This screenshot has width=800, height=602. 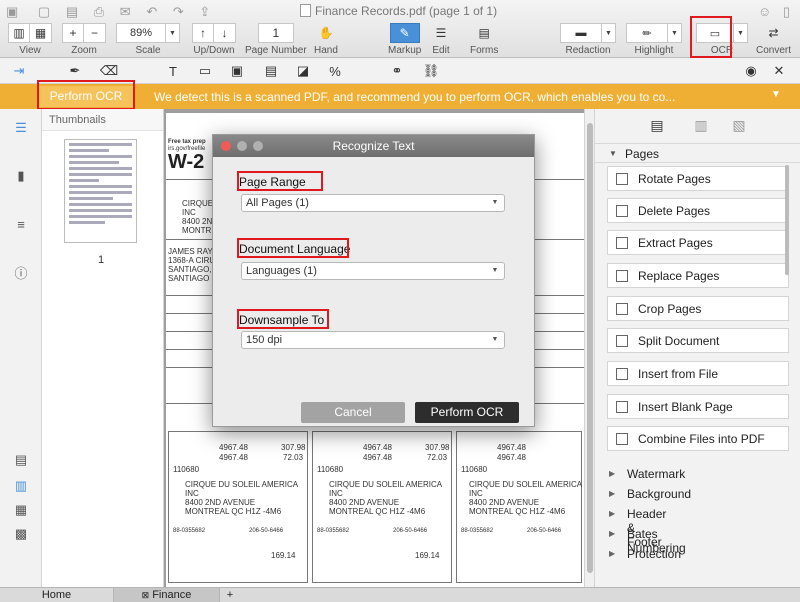 What do you see at coordinates (271, 71) in the screenshot?
I see `stamp-icon: ▤` at bounding box center [271, 71].